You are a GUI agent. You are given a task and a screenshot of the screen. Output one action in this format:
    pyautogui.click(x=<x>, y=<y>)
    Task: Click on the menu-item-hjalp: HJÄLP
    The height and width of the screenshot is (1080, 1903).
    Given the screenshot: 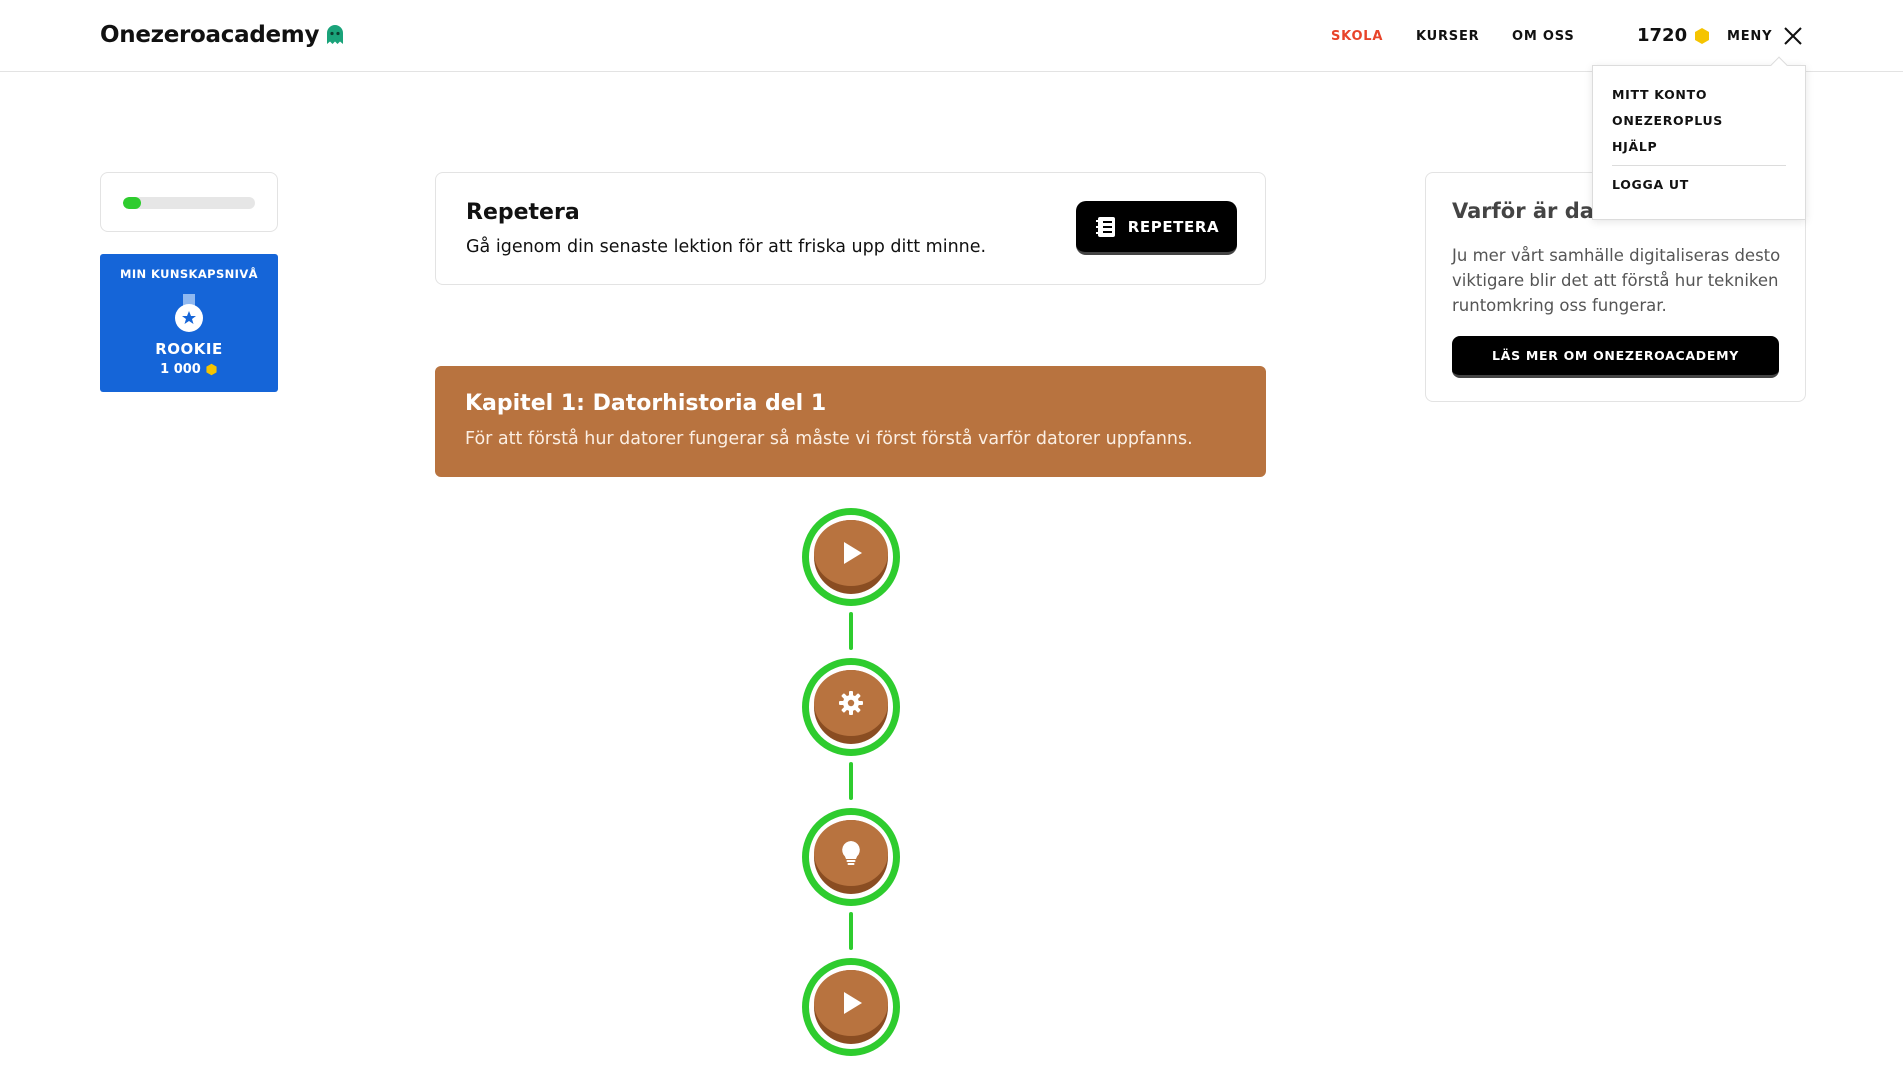 What is the action you would take?
    pyautogui.click(x=1634, y=146)
    